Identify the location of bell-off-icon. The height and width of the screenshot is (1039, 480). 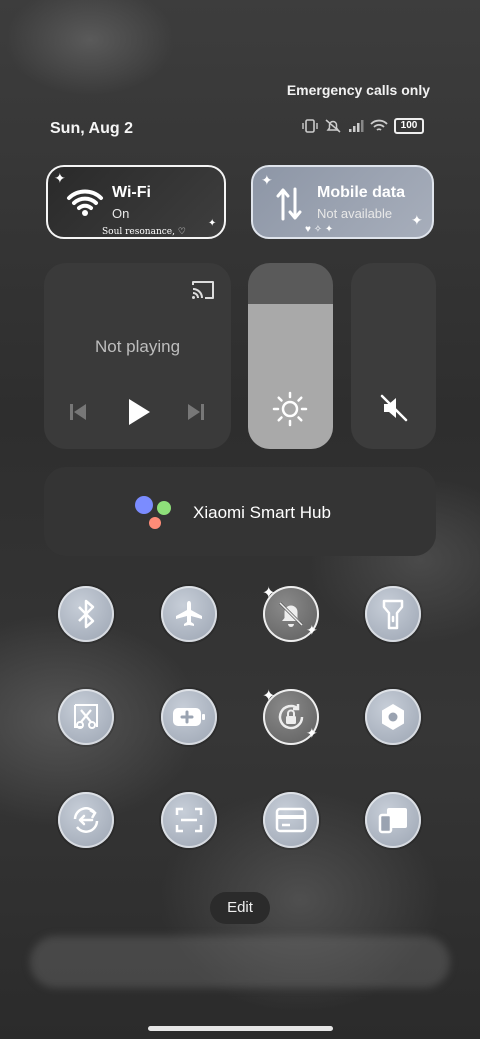
(291, 614).